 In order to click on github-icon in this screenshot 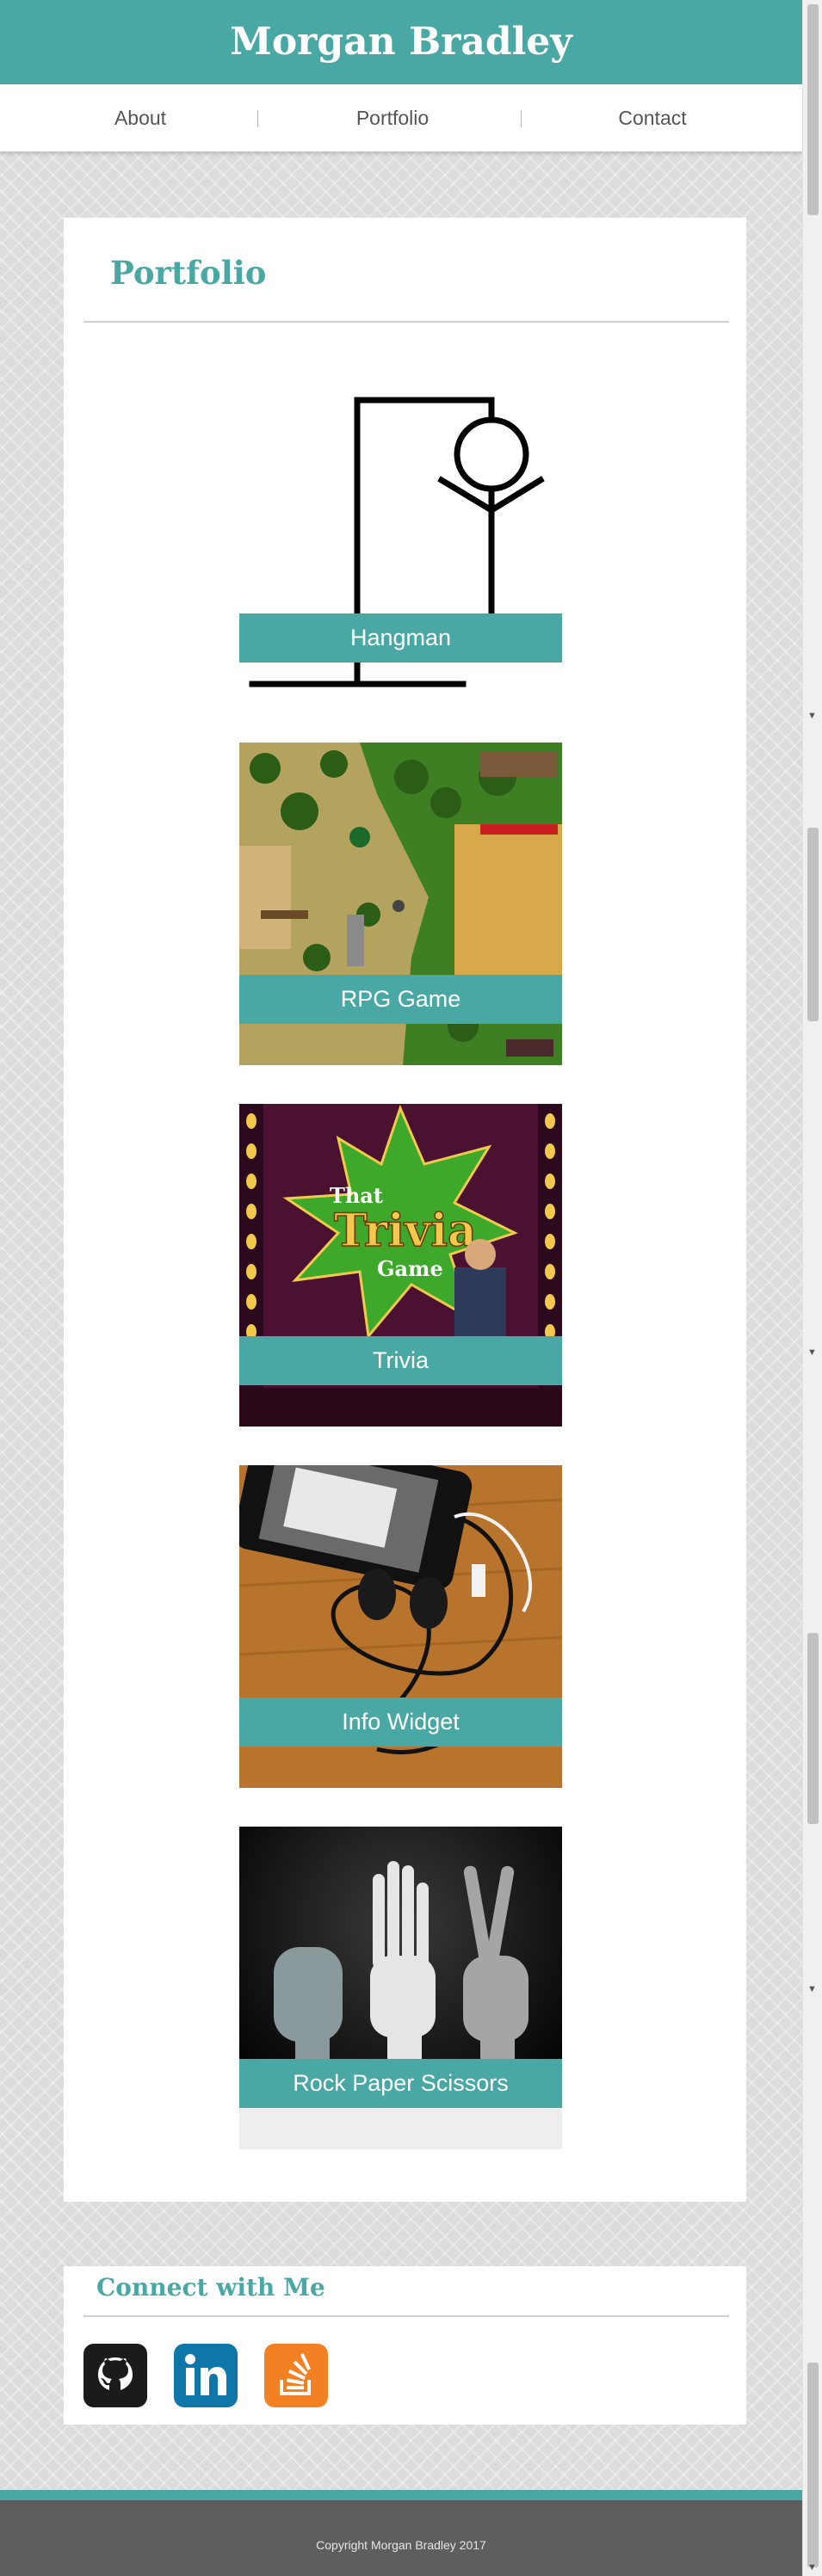, I will do `click(115, 2376)`.